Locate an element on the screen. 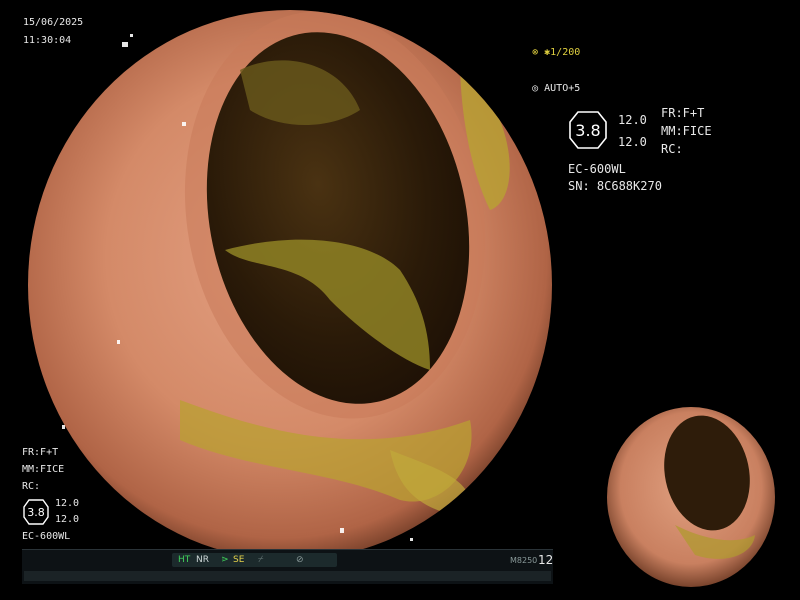 The image size is (800, 600). serial-number-label: SN: 8C688K270 is located at coordinates (615, 186).